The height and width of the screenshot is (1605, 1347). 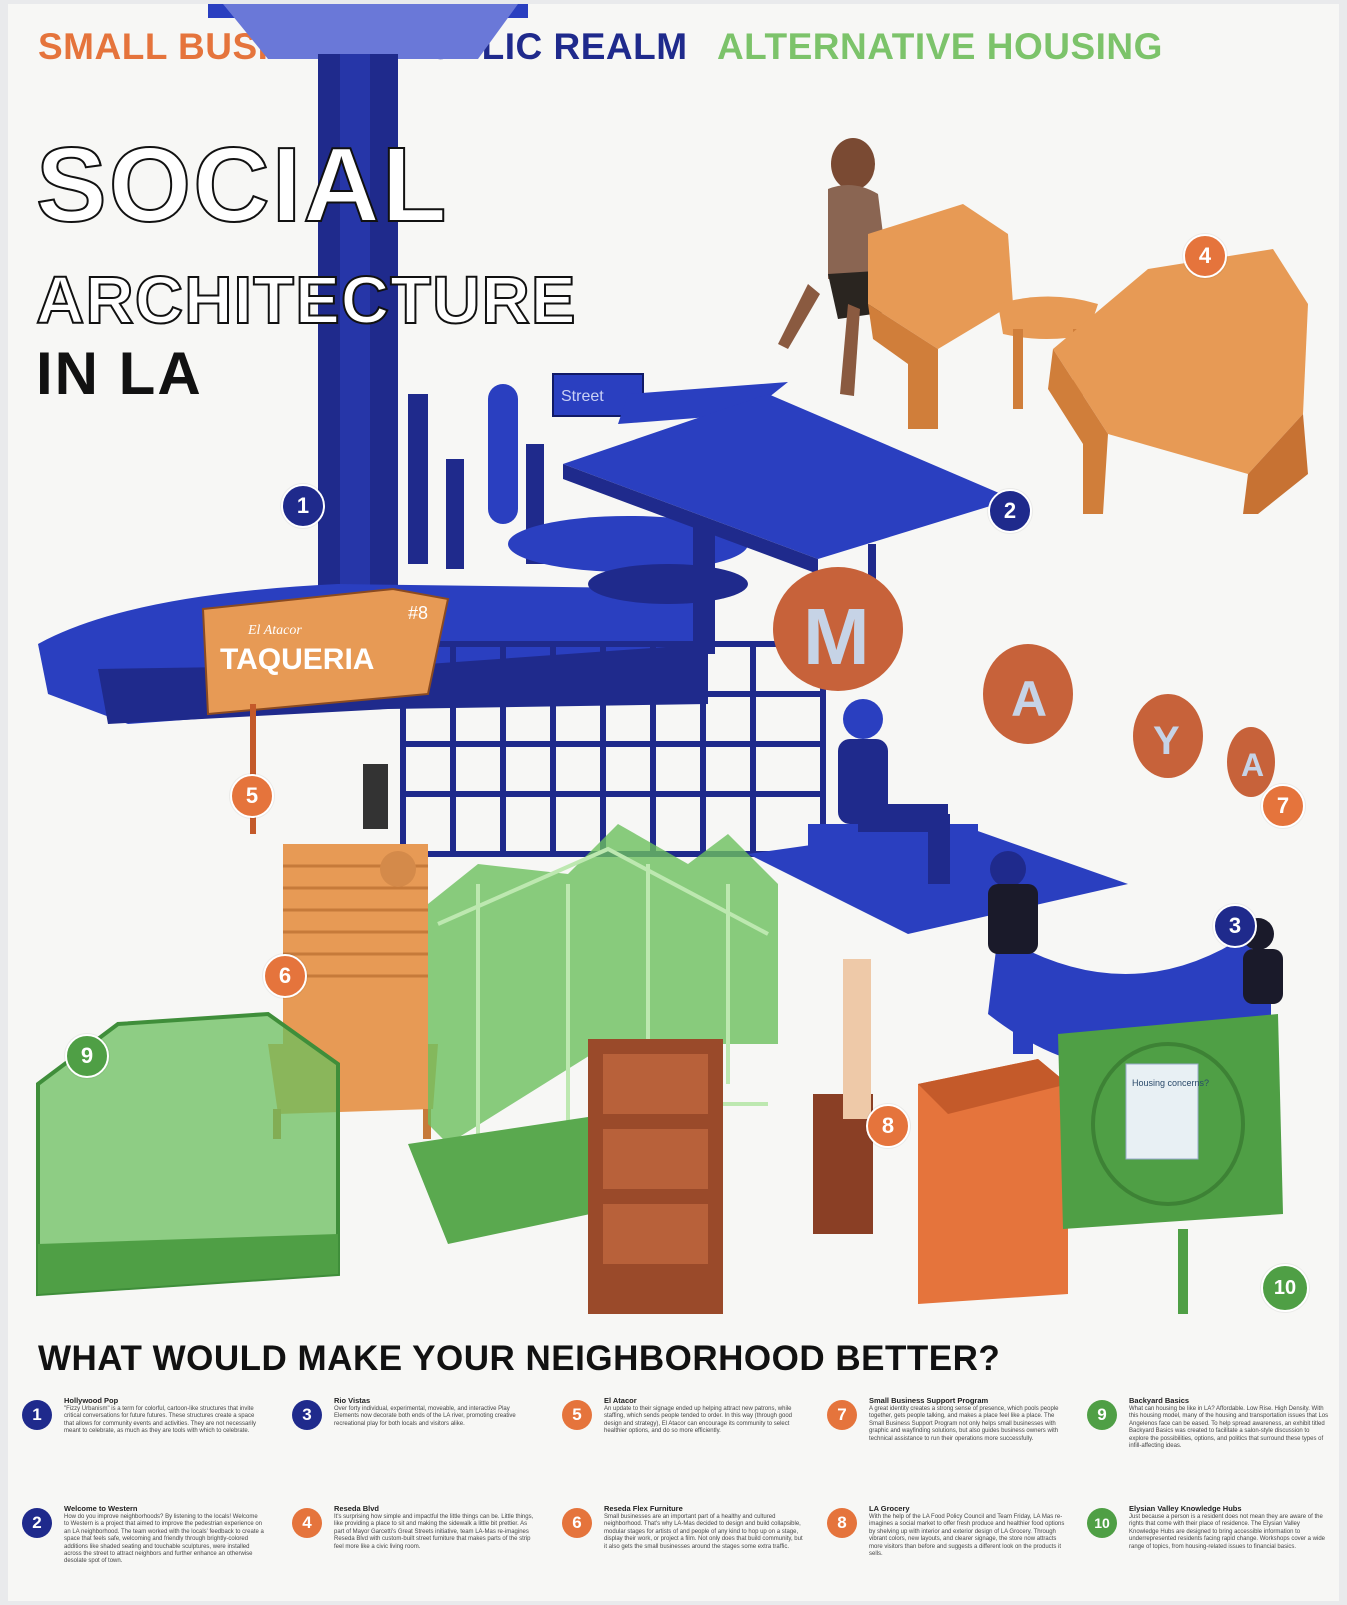 I want to click on marker-2: 2, so click(x=1010, y=511).